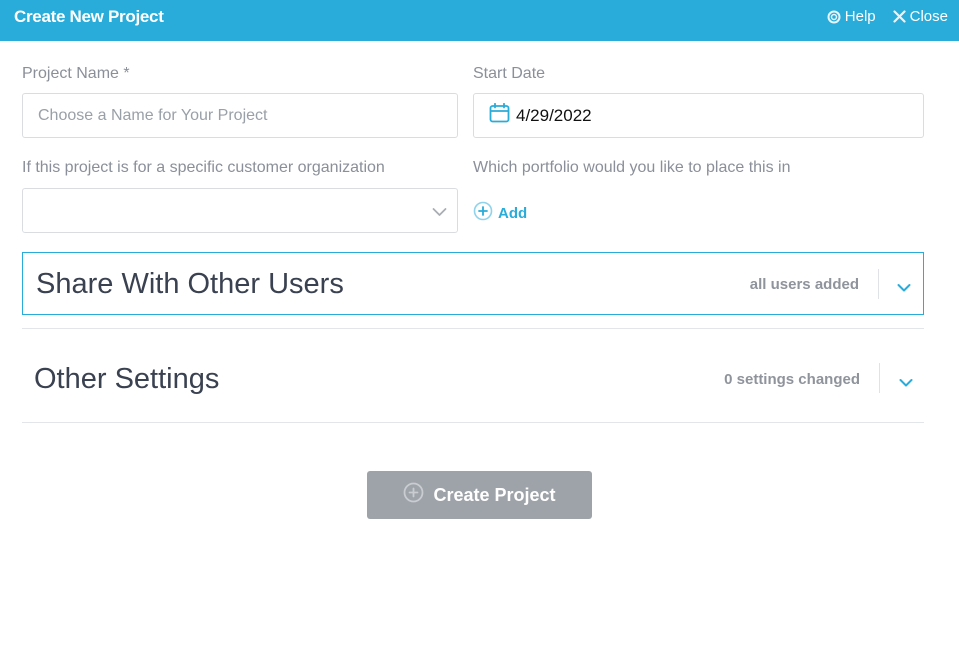 This screenshot has height=655, width=959. What do you see at coordinates (499, 115) in the screenshot?
I see `calendar-icon` at bounding box center [499, 115].